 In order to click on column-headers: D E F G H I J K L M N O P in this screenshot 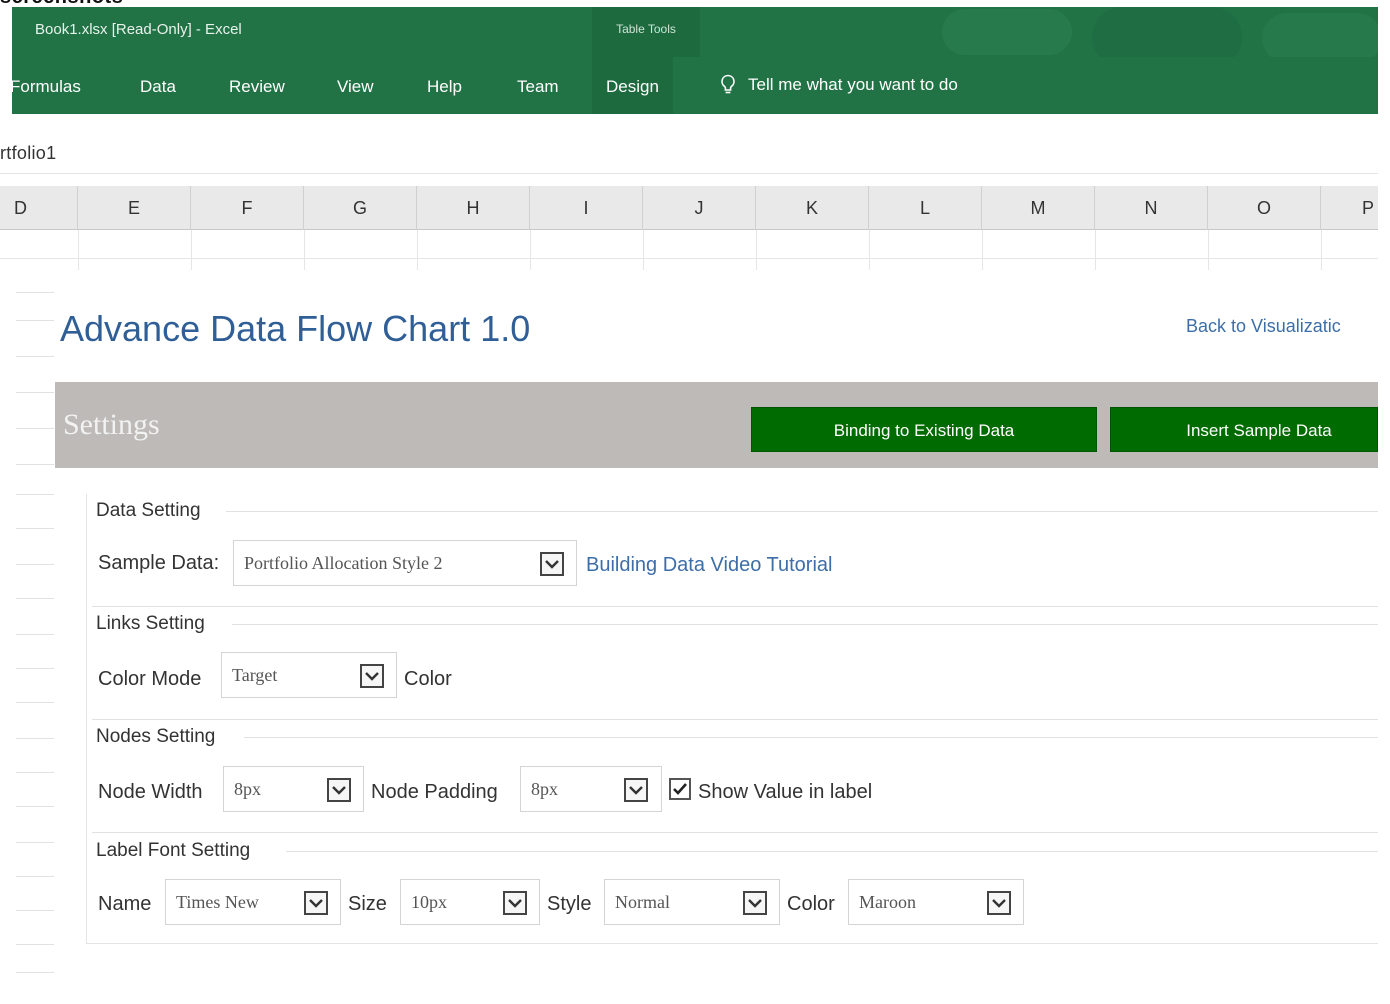, I will do `click(689, 208)`.